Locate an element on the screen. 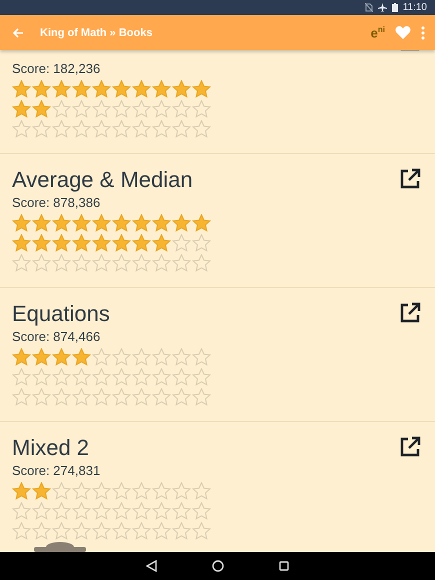 This screenshot has height=580, width=435. book-score: Score: 274,831 is located at coordinates (57, 470).